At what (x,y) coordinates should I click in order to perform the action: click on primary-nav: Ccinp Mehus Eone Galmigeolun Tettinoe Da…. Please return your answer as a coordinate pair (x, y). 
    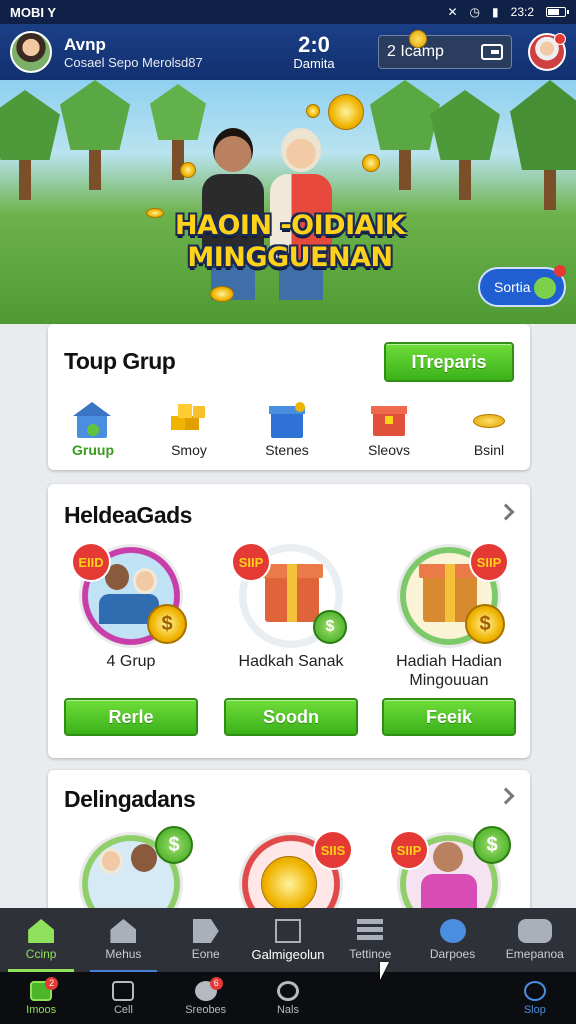
    Looking at the image, I should click on (288, 940).